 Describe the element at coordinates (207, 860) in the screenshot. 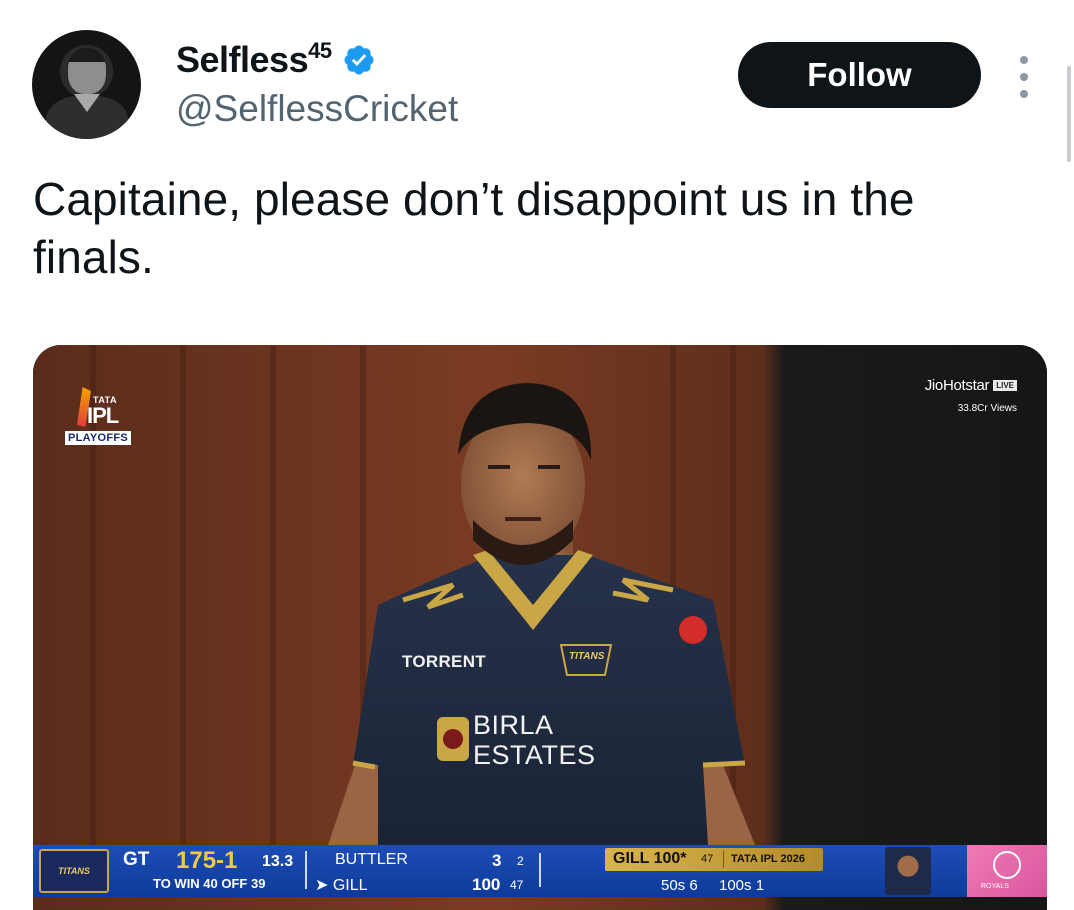

I see `team-score: 175-1` at that location.